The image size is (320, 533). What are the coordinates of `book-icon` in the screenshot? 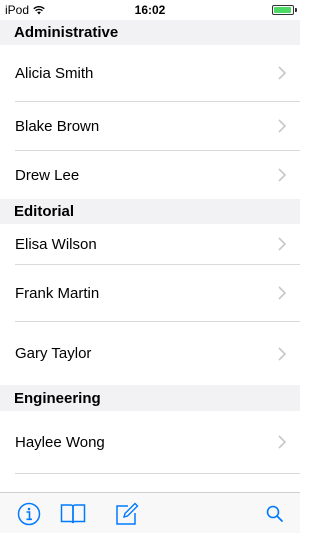 It's located at (73, 514).